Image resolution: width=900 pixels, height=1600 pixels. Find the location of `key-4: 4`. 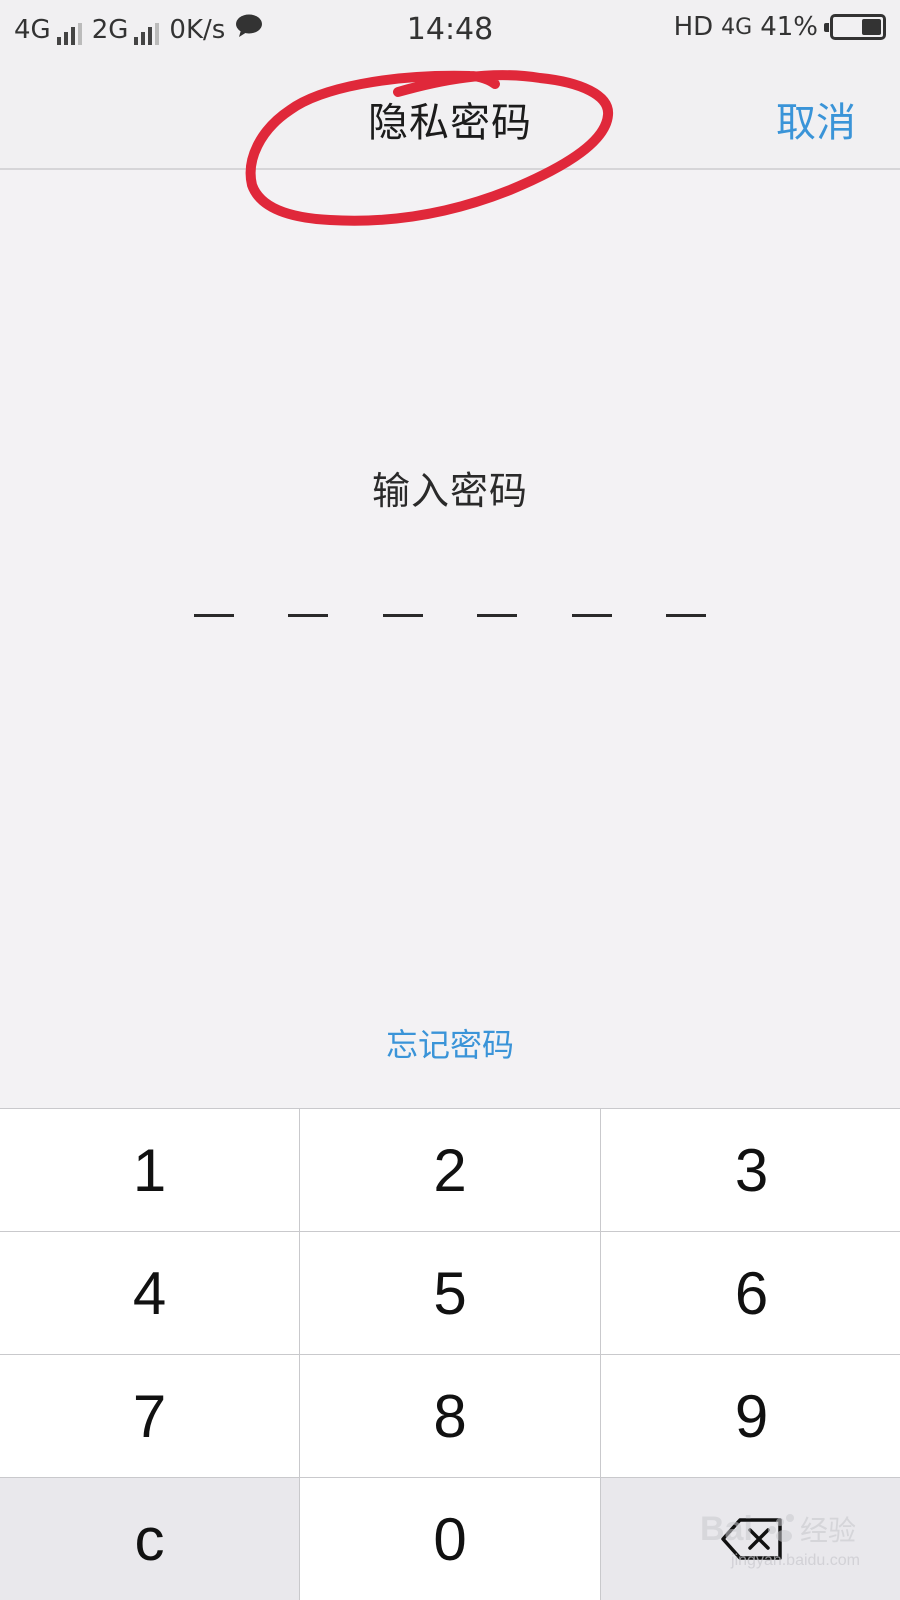

key-4: 4 is located at coordinates (149, 1293).